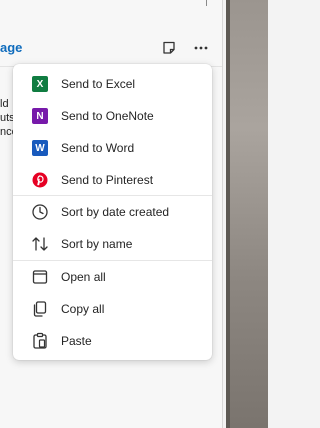 The height and width of the screenshot is (428, 320). I want to click on open-all-item: Open all, so click(112, 277).